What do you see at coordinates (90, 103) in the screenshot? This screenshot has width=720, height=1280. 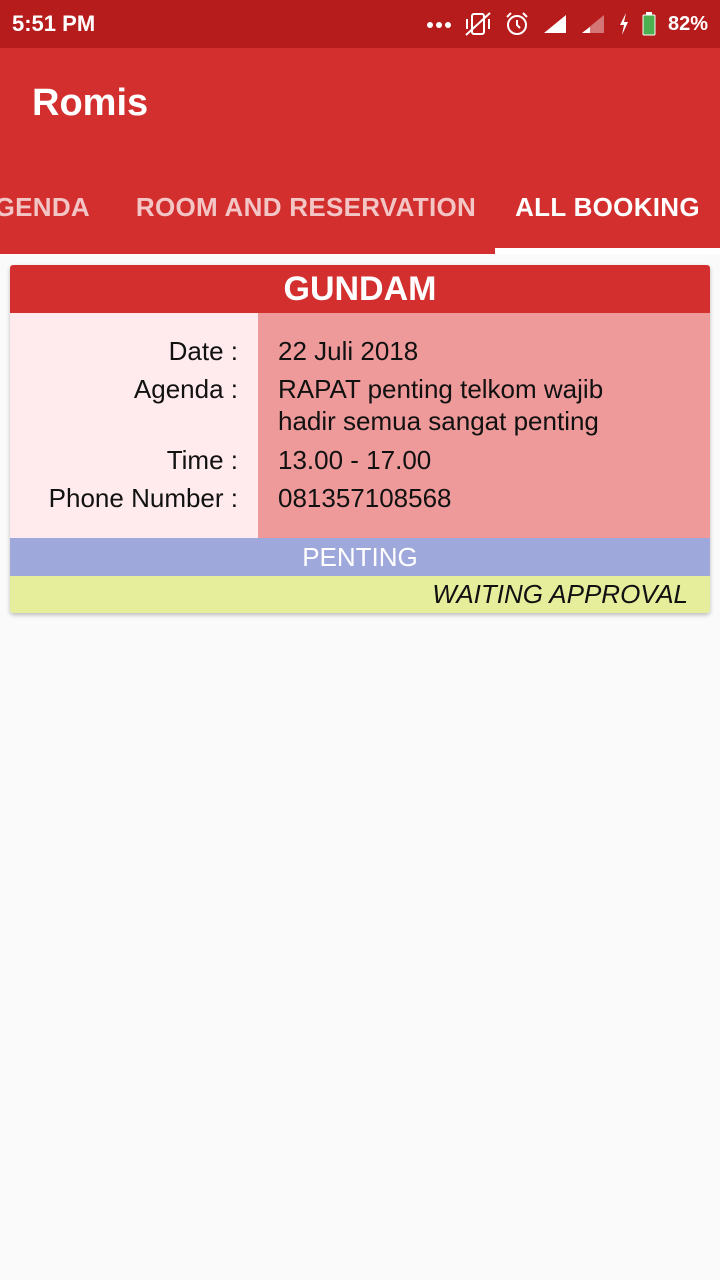 I see `app-title: Romis` at bounding box center [90, 103].